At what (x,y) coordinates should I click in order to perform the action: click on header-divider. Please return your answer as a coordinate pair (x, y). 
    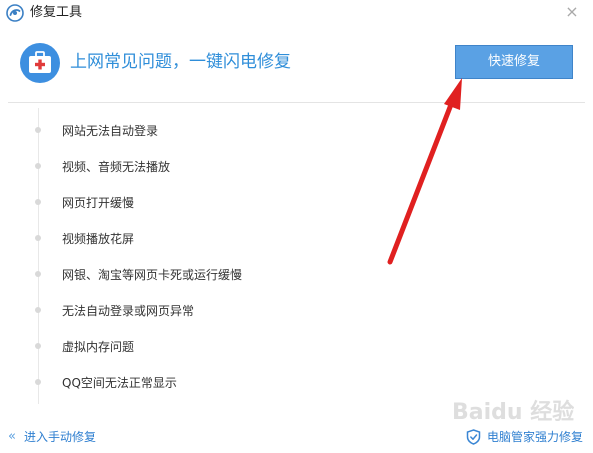
    Looking at the image, I should click on (296, 102).